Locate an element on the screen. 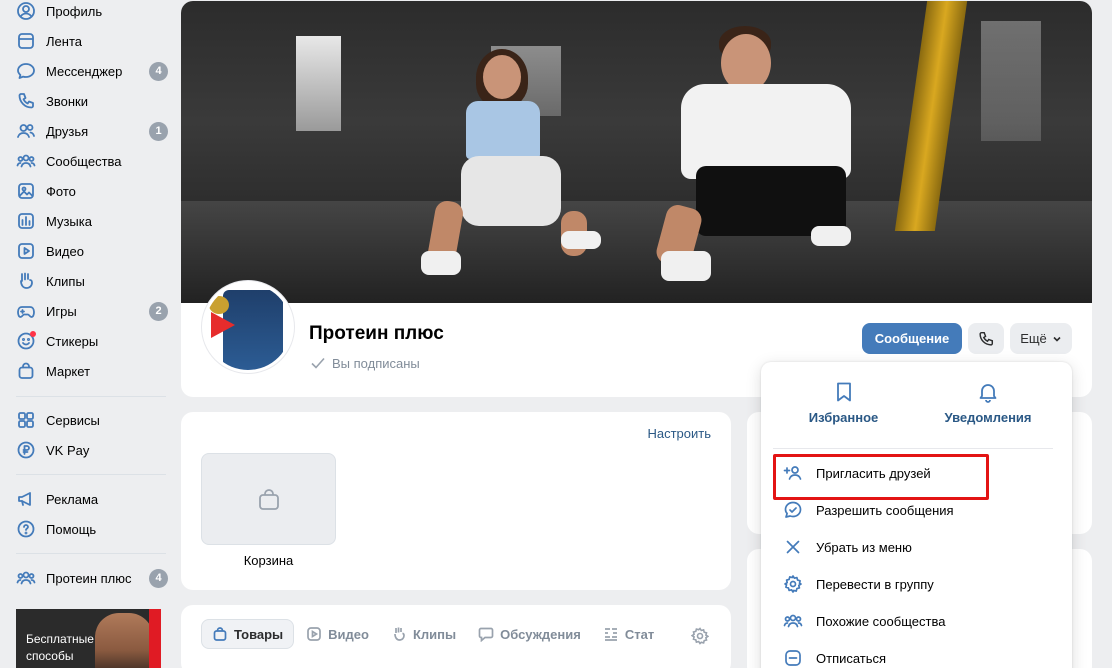 Image resolution: width=1112 pixels, height=668 pixels. sidebar-item-label: Реклама is located at coordinates (72, 499).